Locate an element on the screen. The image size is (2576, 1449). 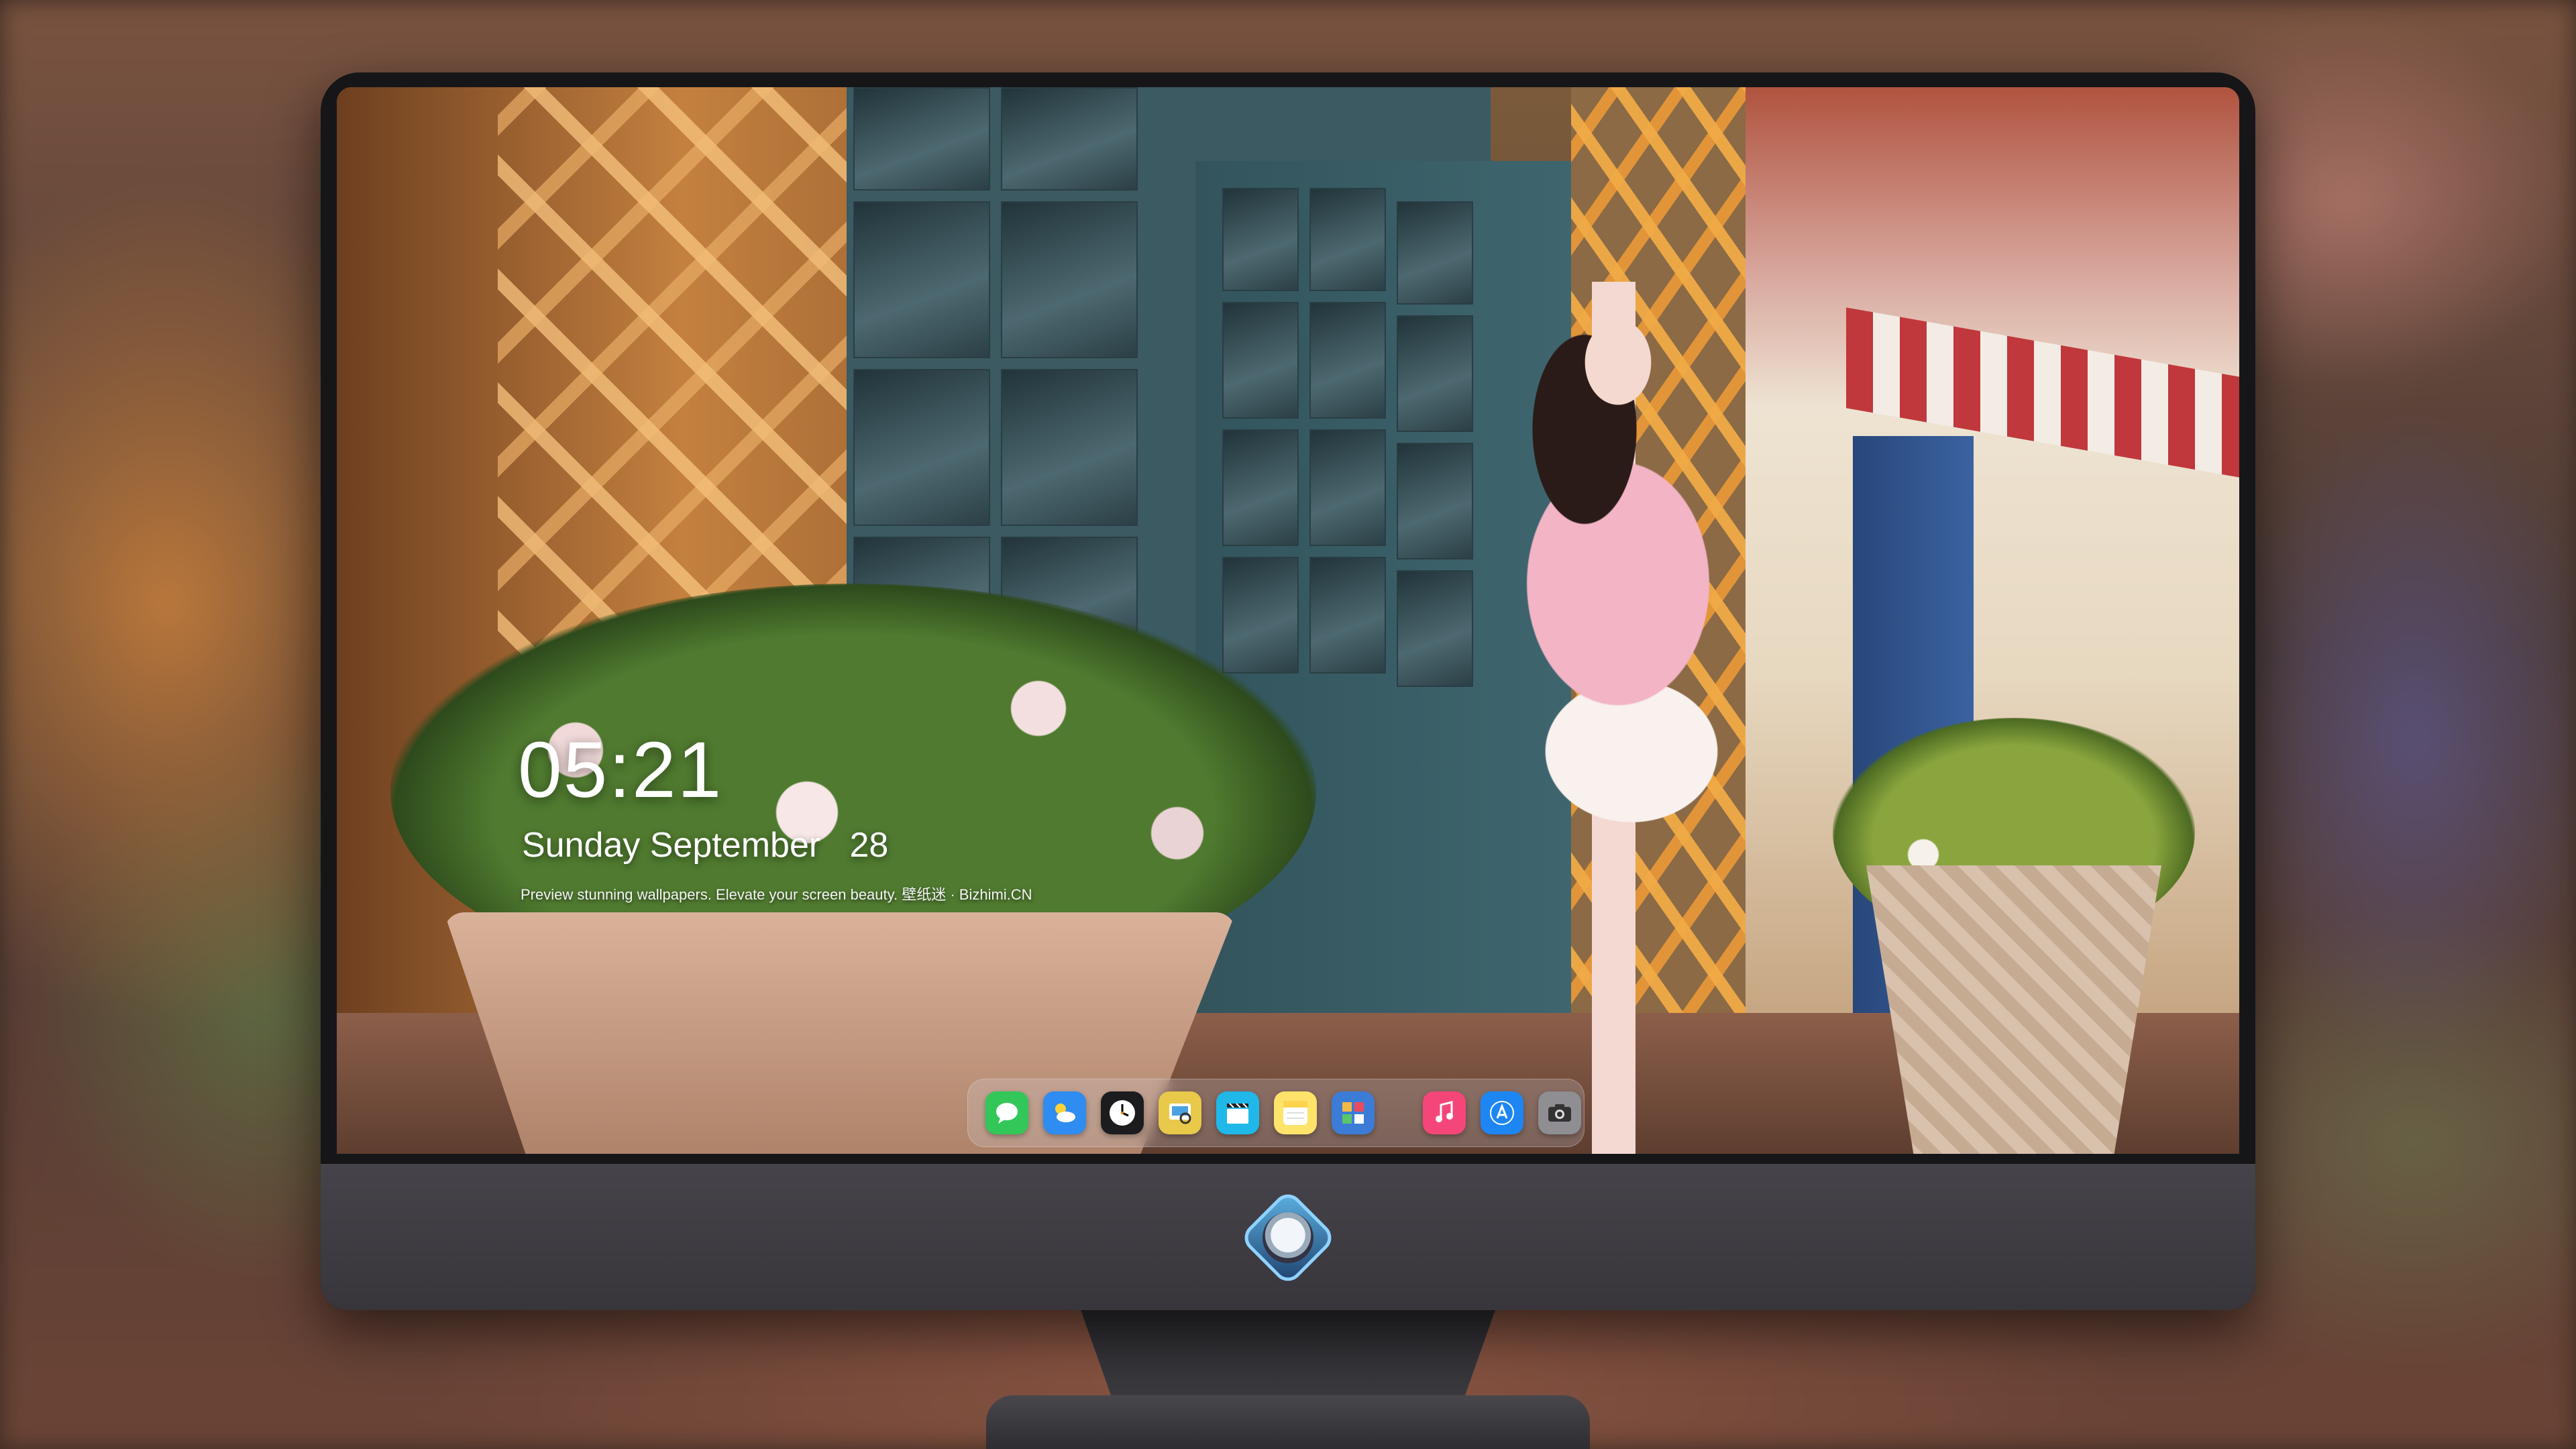
wallpaper-figure is located at coordinates (1611, 718).